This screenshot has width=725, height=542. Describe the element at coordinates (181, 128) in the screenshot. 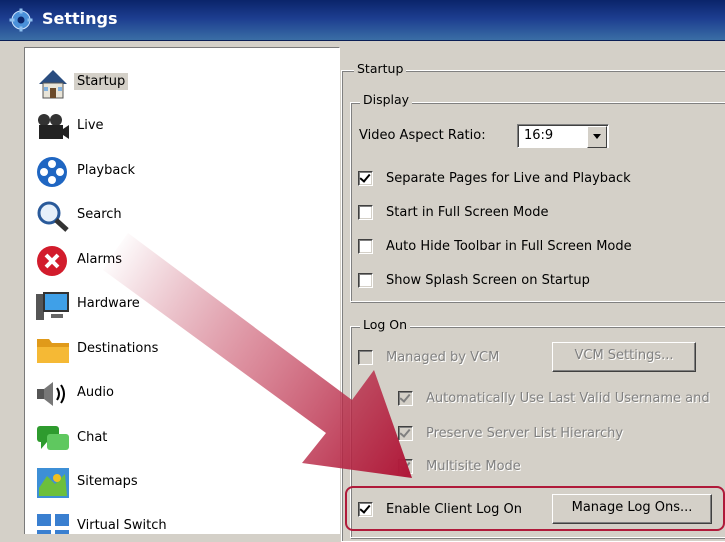

I see `nav-item-live: Live` at that location.